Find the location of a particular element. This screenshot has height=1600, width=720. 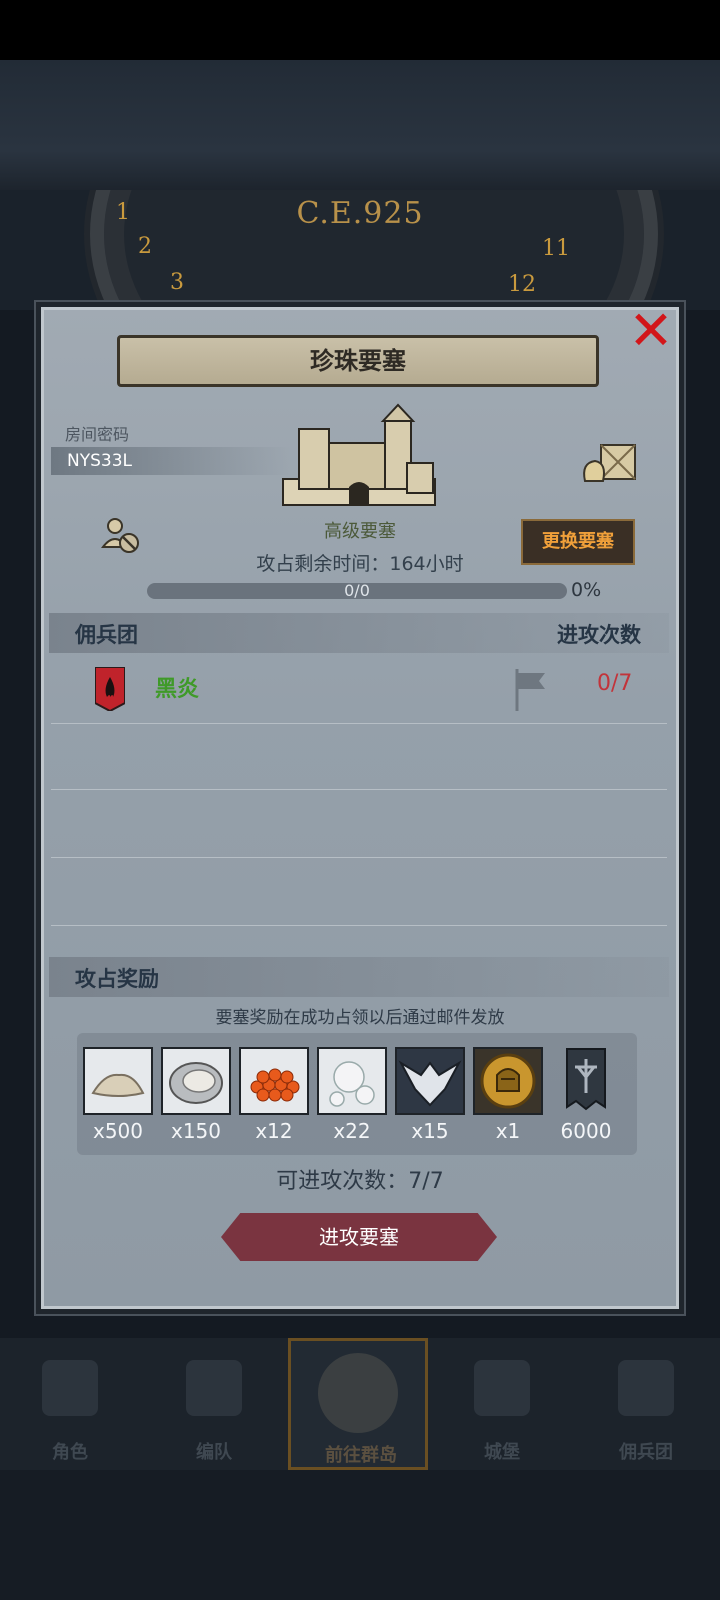

nav-label: 编队 is located at coordinates (214, 1452).